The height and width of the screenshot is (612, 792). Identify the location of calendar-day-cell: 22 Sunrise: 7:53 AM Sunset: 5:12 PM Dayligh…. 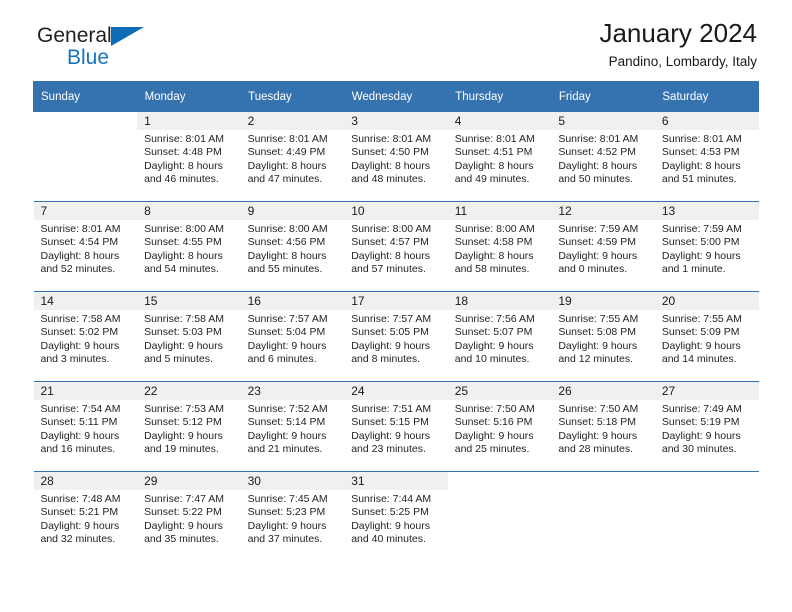
(189, 426).